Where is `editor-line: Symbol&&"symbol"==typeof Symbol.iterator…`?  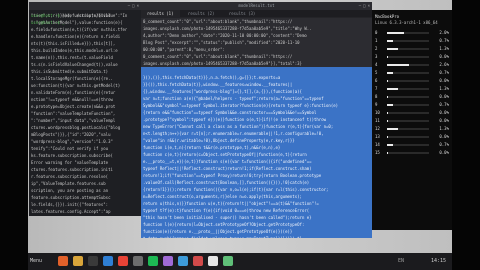 editor-line: Symbol&&"symbol"==typeof Symbol.iterator… is located at coordinates (256, 105).